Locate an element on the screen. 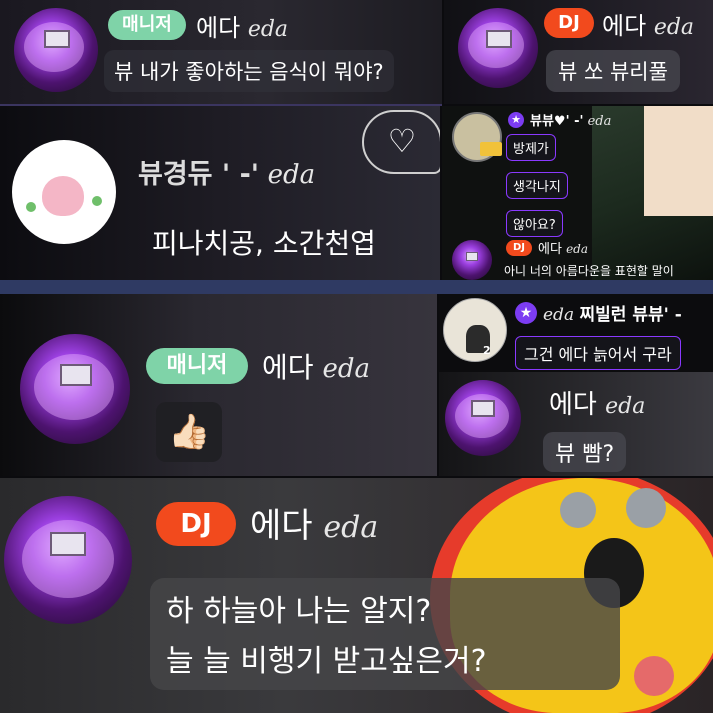  chat-message: 그건 에다 늙어서 구라 is located at coordinates (598, 353).